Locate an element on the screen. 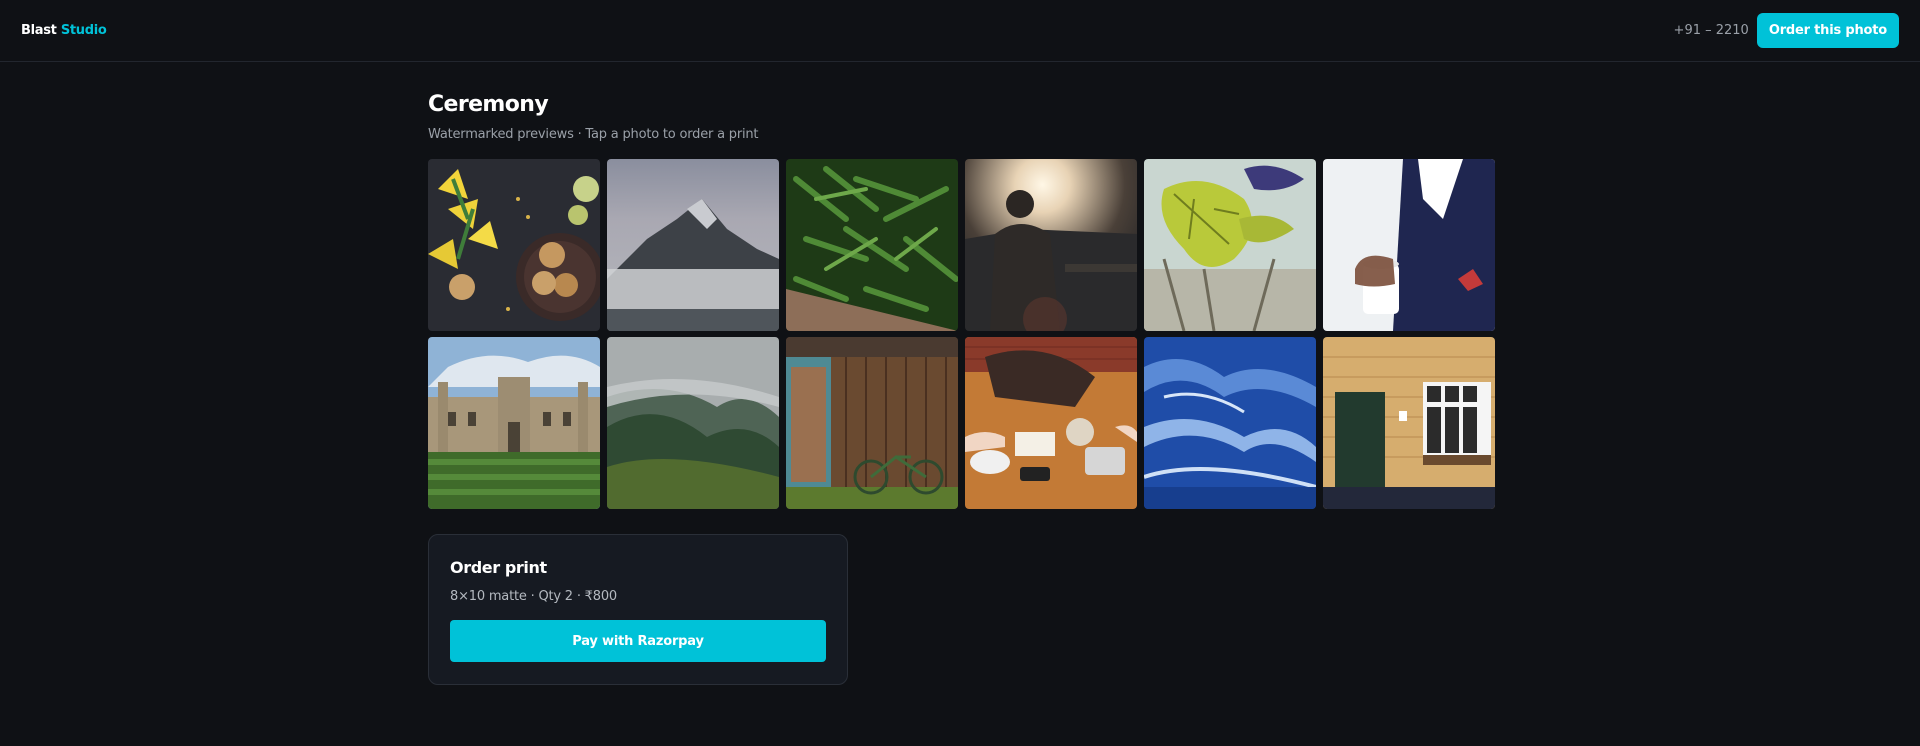  brand-name: Blast is located at coordinates (39, 30).